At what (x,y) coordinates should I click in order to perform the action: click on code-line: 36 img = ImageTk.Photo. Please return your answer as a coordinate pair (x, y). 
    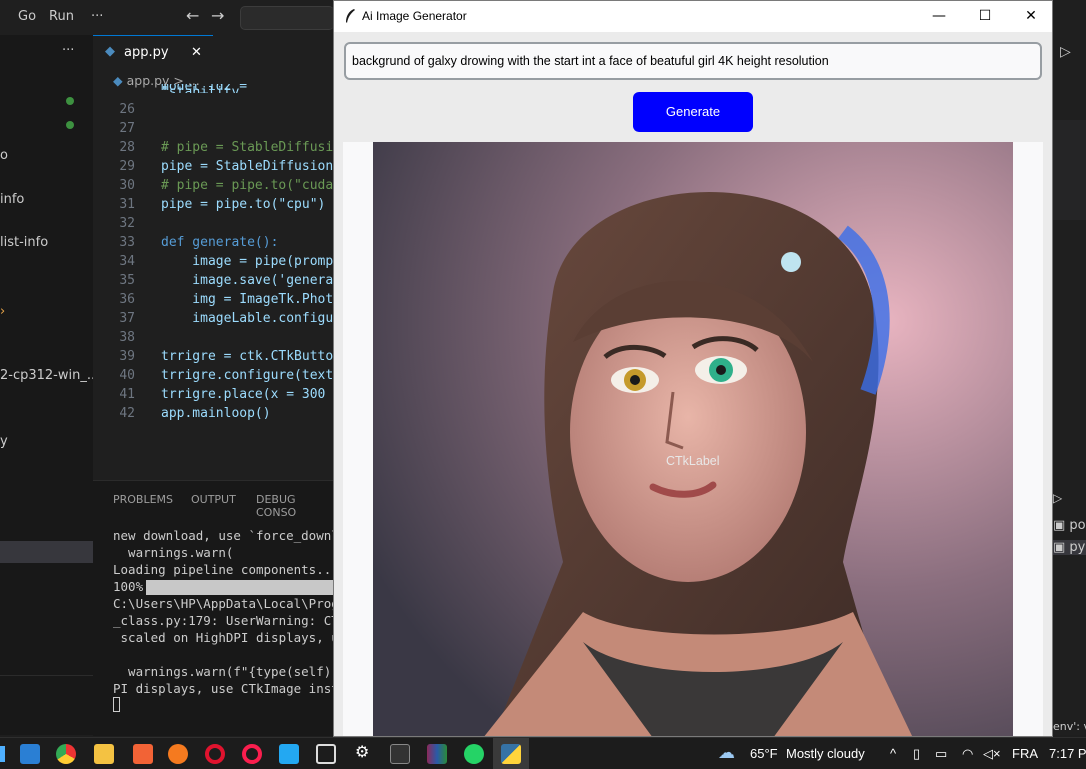
    Looking at the image, I should click on (213, 299).